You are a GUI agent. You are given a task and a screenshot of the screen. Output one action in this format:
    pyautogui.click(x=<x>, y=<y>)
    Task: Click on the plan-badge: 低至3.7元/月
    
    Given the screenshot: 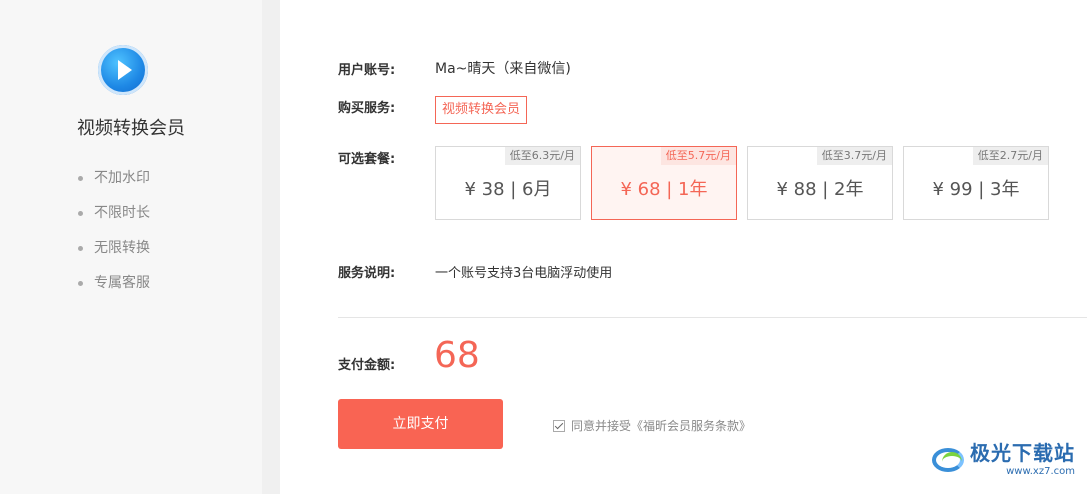 What is the action you would take?
    pyautogui.click(x=854, y=156)
    